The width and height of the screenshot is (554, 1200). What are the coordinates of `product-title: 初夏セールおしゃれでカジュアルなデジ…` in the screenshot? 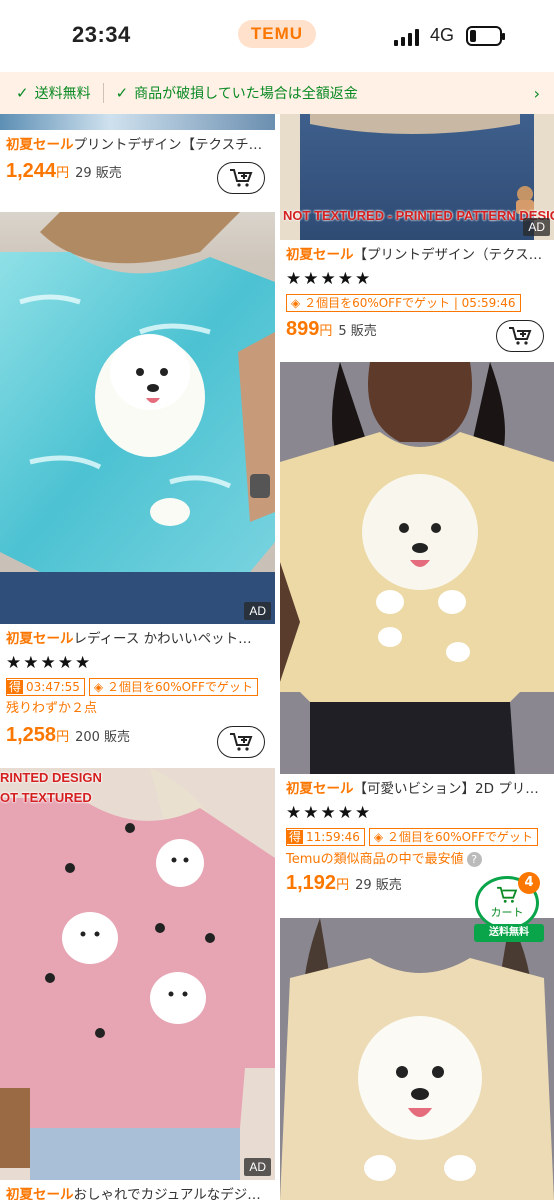 It's located at (137, 1192).